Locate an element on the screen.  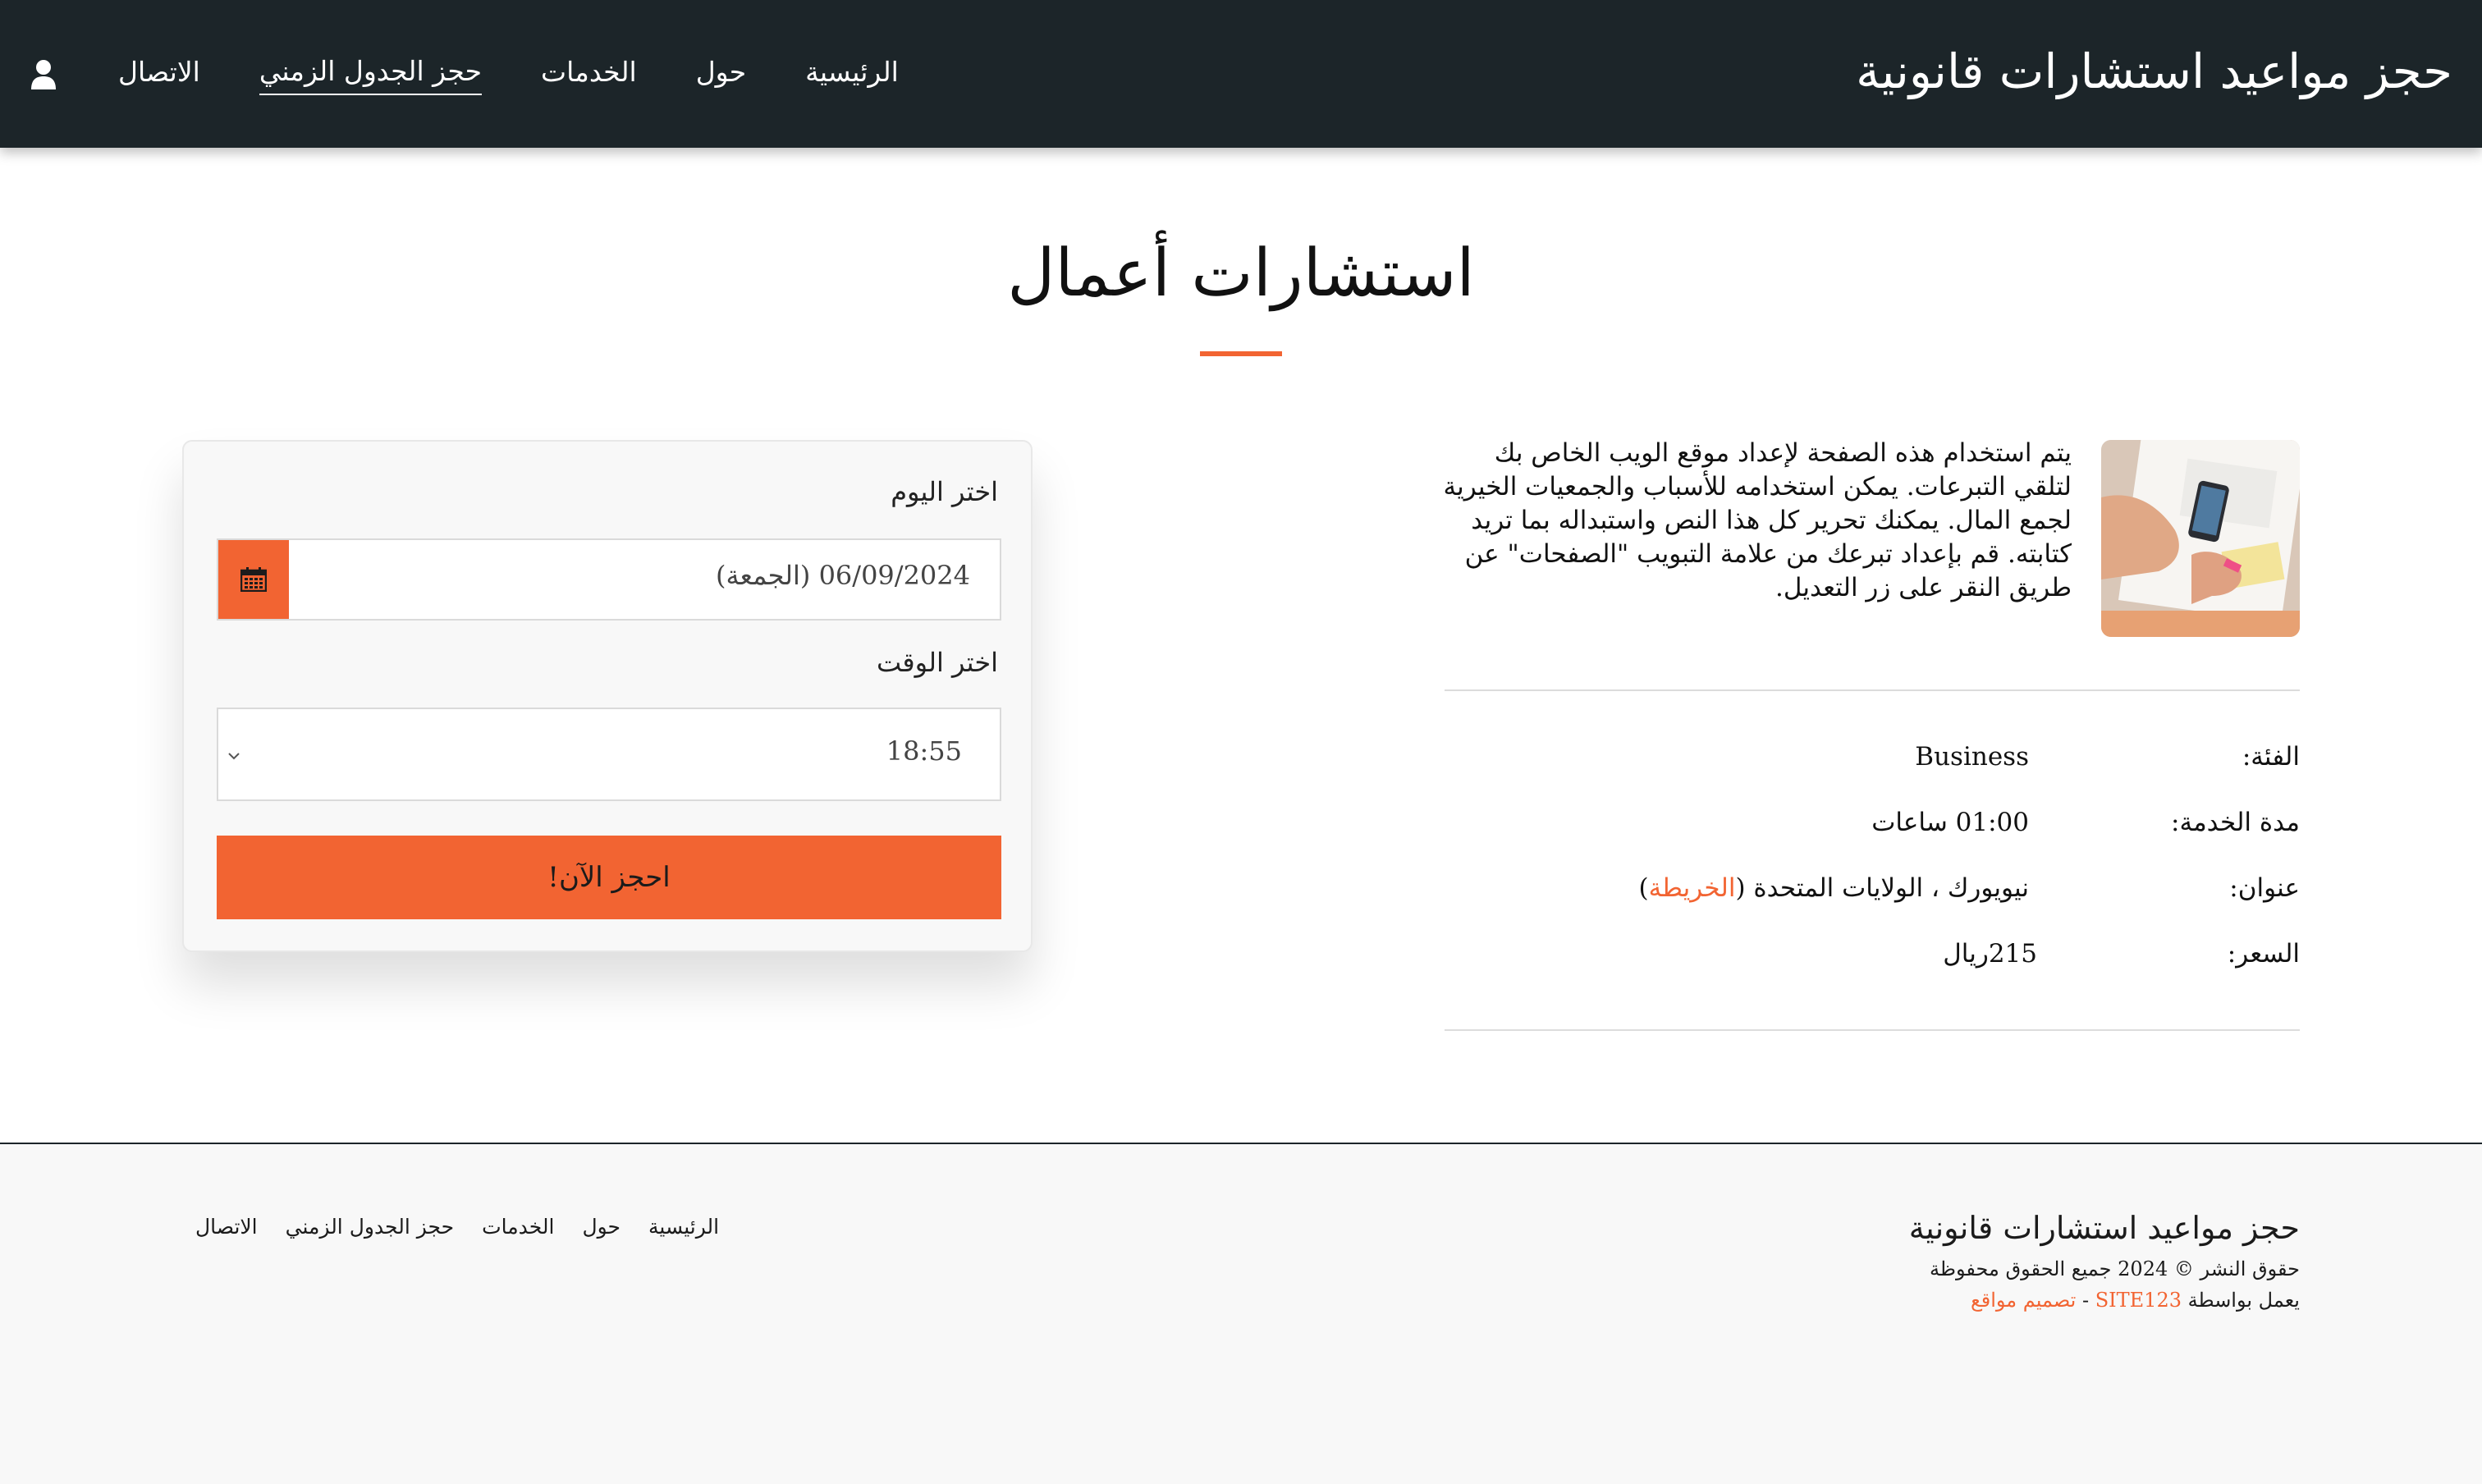
price-label: السعر: is located at coordinates (2263, 954).